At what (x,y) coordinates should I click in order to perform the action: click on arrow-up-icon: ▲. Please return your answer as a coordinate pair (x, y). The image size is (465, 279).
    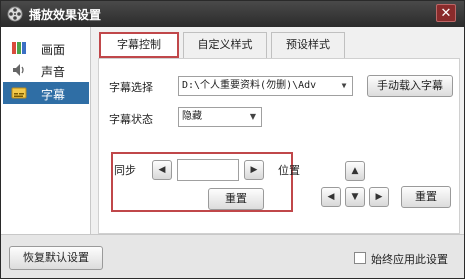
    Looking at the image, I should click on (355, 171).